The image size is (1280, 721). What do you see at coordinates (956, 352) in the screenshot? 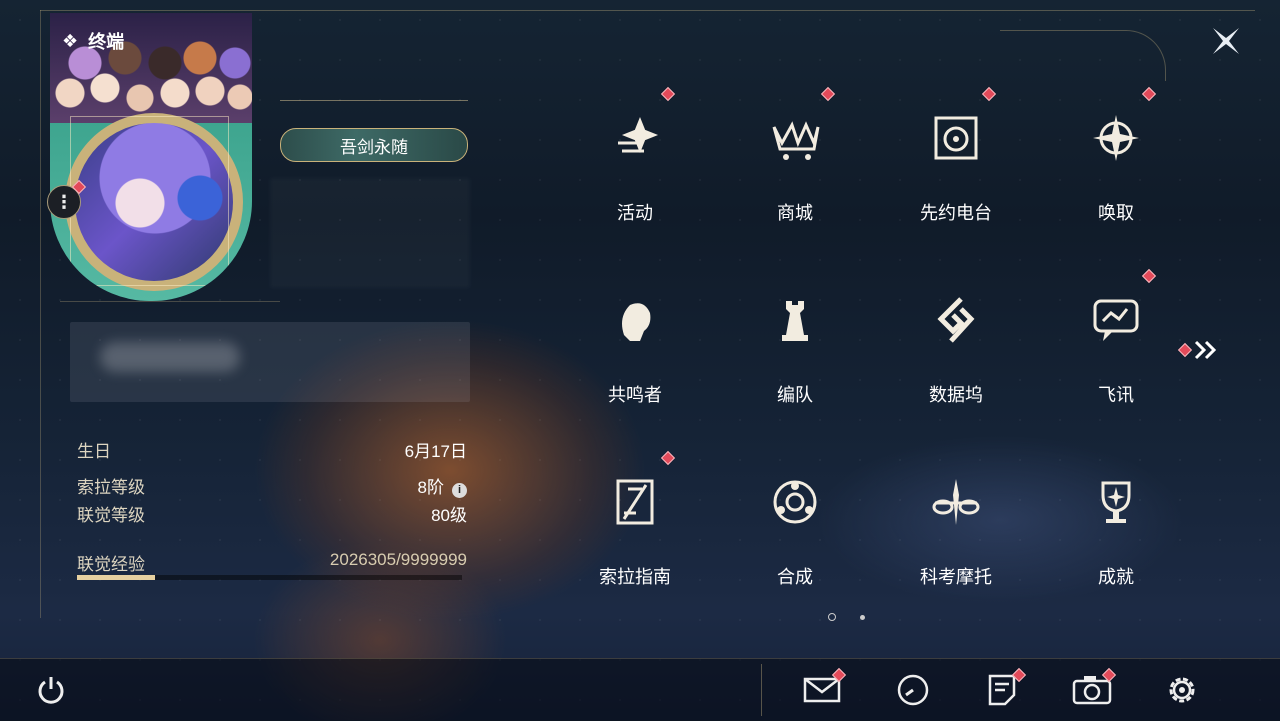
I see `menu-item: 数据坞` at bounding box center [956, 352].